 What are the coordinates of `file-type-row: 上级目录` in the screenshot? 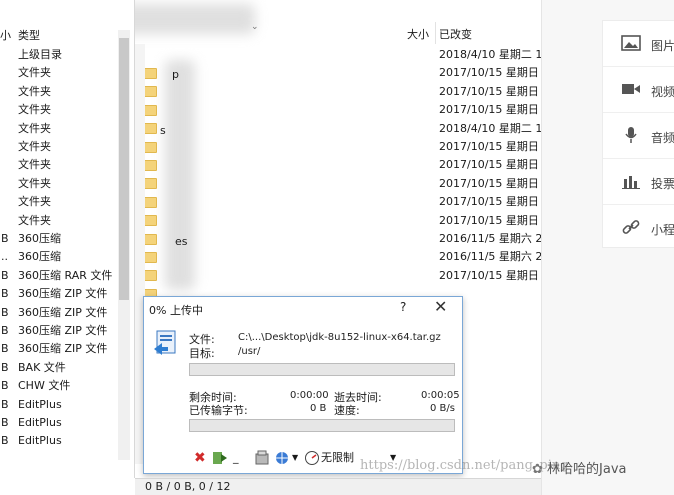 It's located at (31, 55).